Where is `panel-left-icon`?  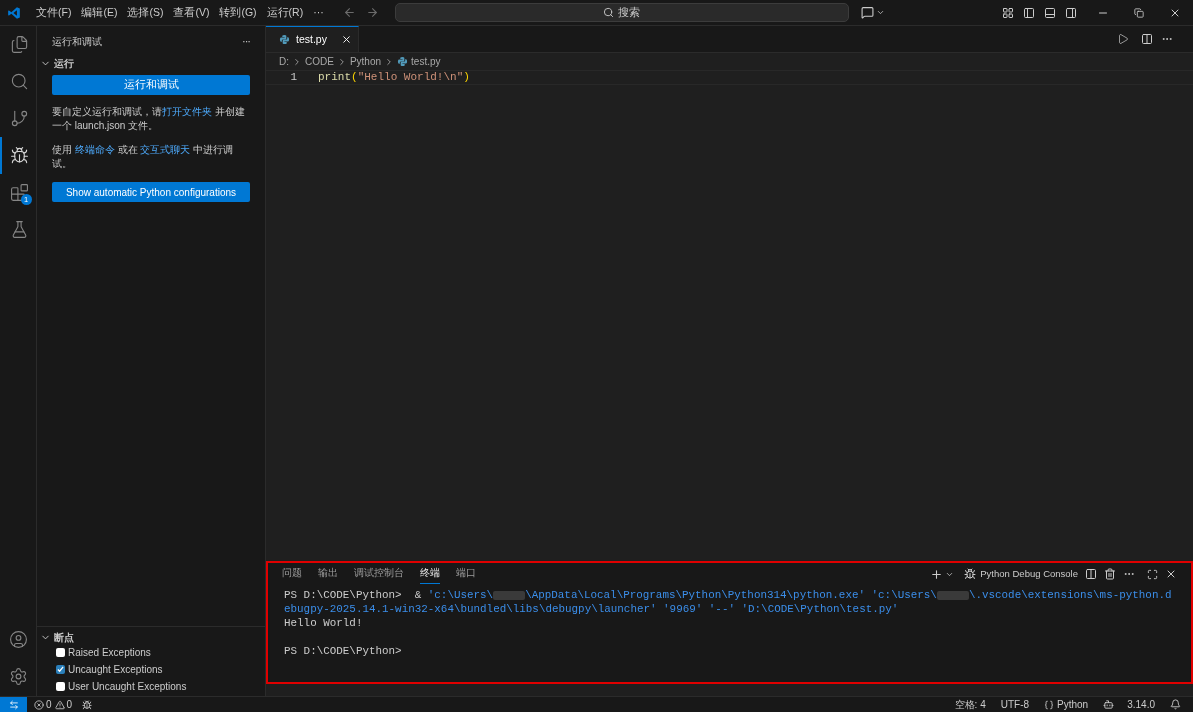 panel-left-icon is located at coordinates (1029, 12).